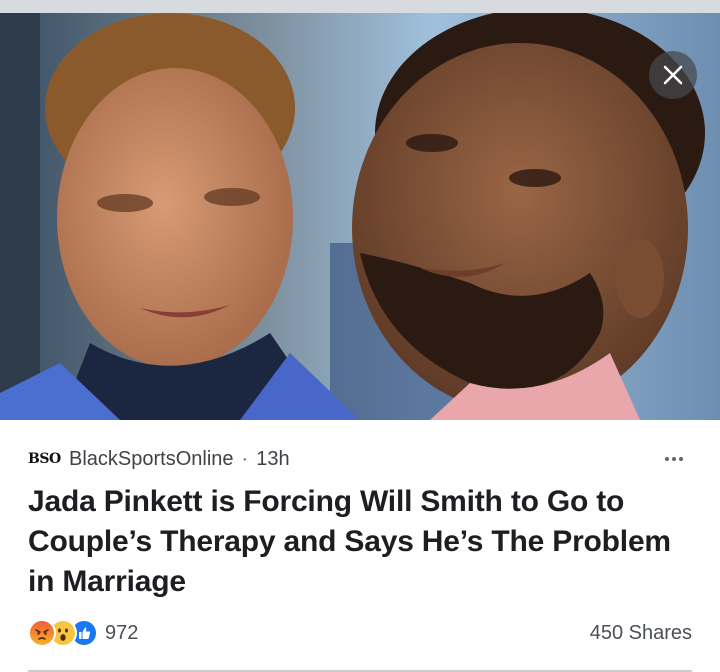 The image size is (720, 672). I want to click on more-options-icon, so click(674, 459).